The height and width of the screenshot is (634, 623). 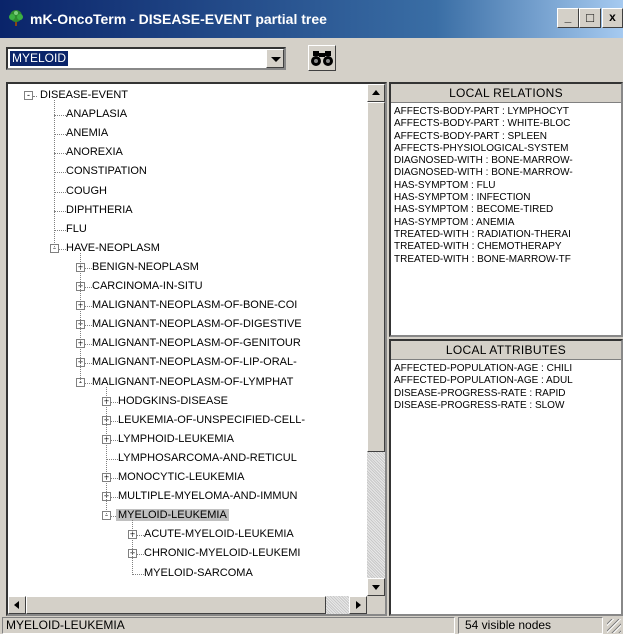 I want to click on tree-node: ANOREXIA, so click(x=94, y=152).